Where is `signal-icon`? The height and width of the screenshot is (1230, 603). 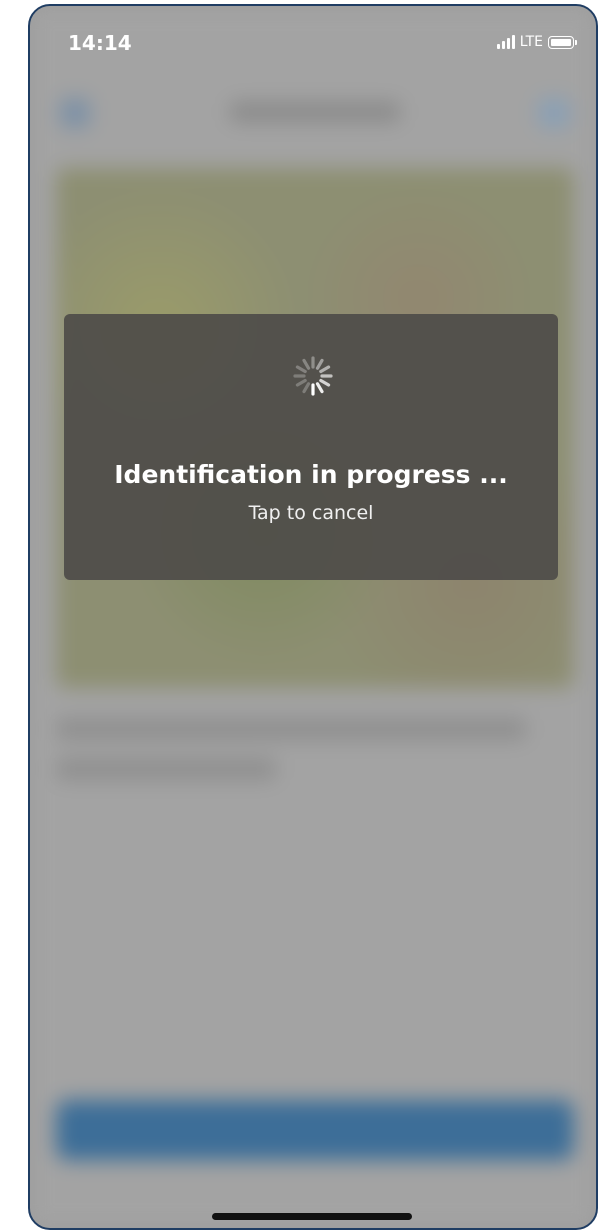 signal-icon is located at coordinates (505, 42).